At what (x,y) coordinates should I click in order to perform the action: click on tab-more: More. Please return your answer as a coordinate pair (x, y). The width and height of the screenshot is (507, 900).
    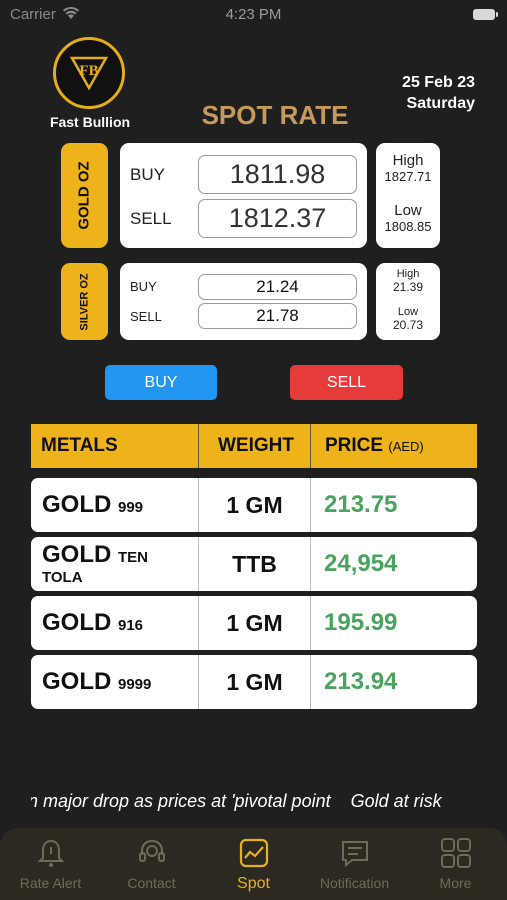
    Looking at the image, I should click on (455, 864).